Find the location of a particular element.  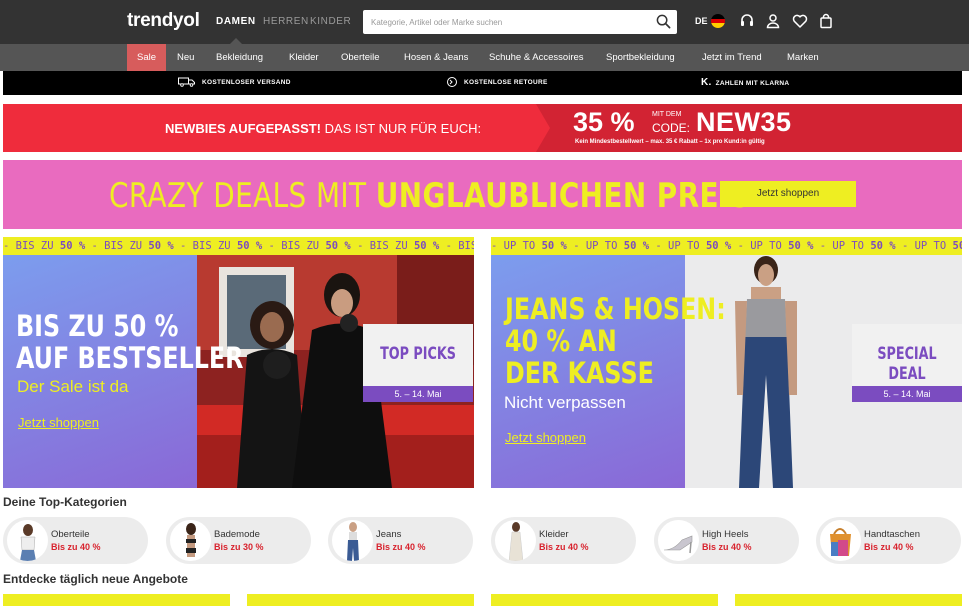

germany-flag-icon is located at coordinates (718, 21).